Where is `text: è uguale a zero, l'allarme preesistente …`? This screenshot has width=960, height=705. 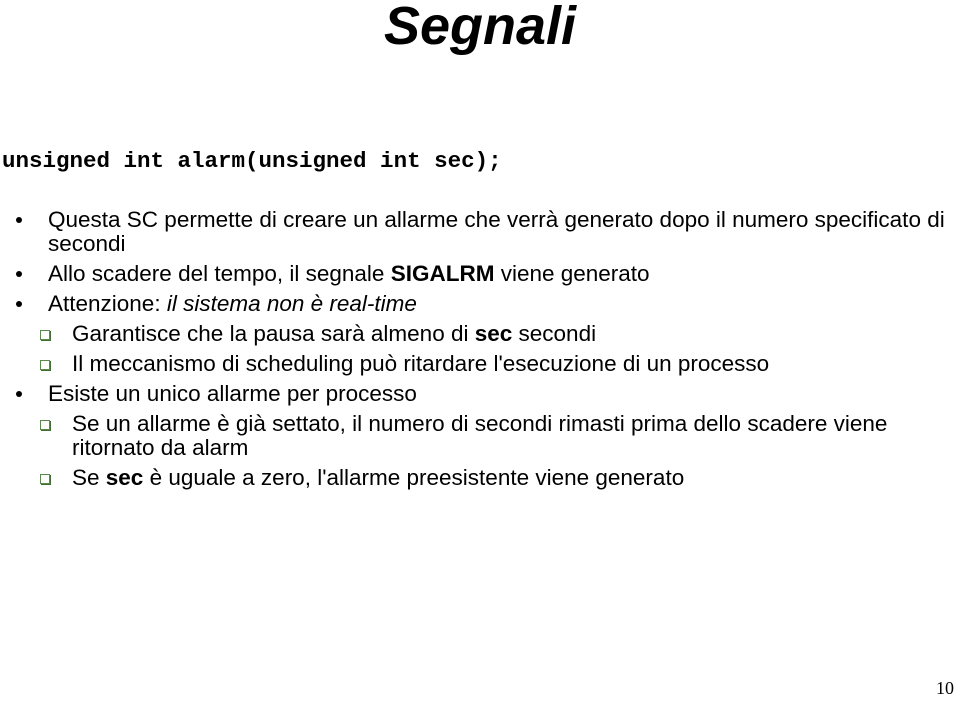 text: è uguale a zero, l'allarme preesistente … is located at coordinates (414, 477).